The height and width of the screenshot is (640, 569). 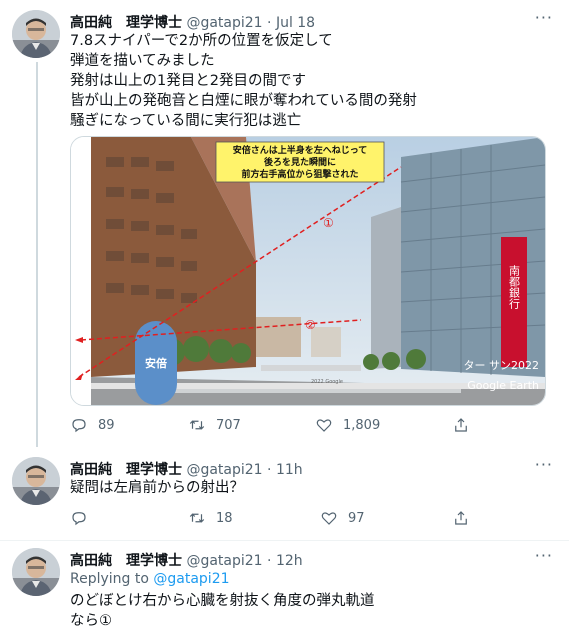 What do you see at coordinates (37, 254) in the screenshot?
I see `thread-line` at bounding box center [37, 254].